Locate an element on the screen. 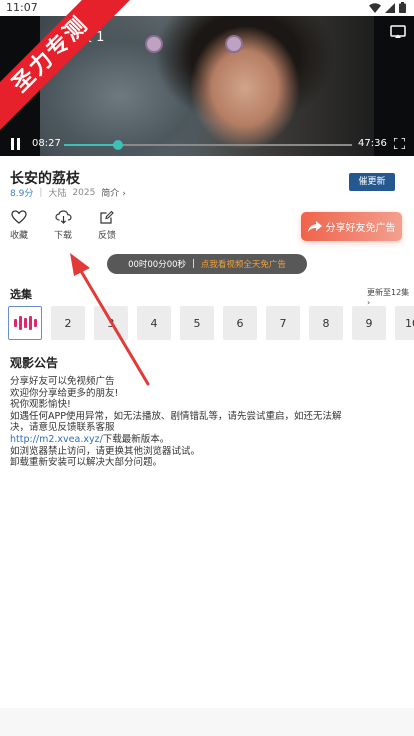 This screenshot has height=736, width=414. share-friends-button: 分享好友免广告 is located at coordinates (351, 226).